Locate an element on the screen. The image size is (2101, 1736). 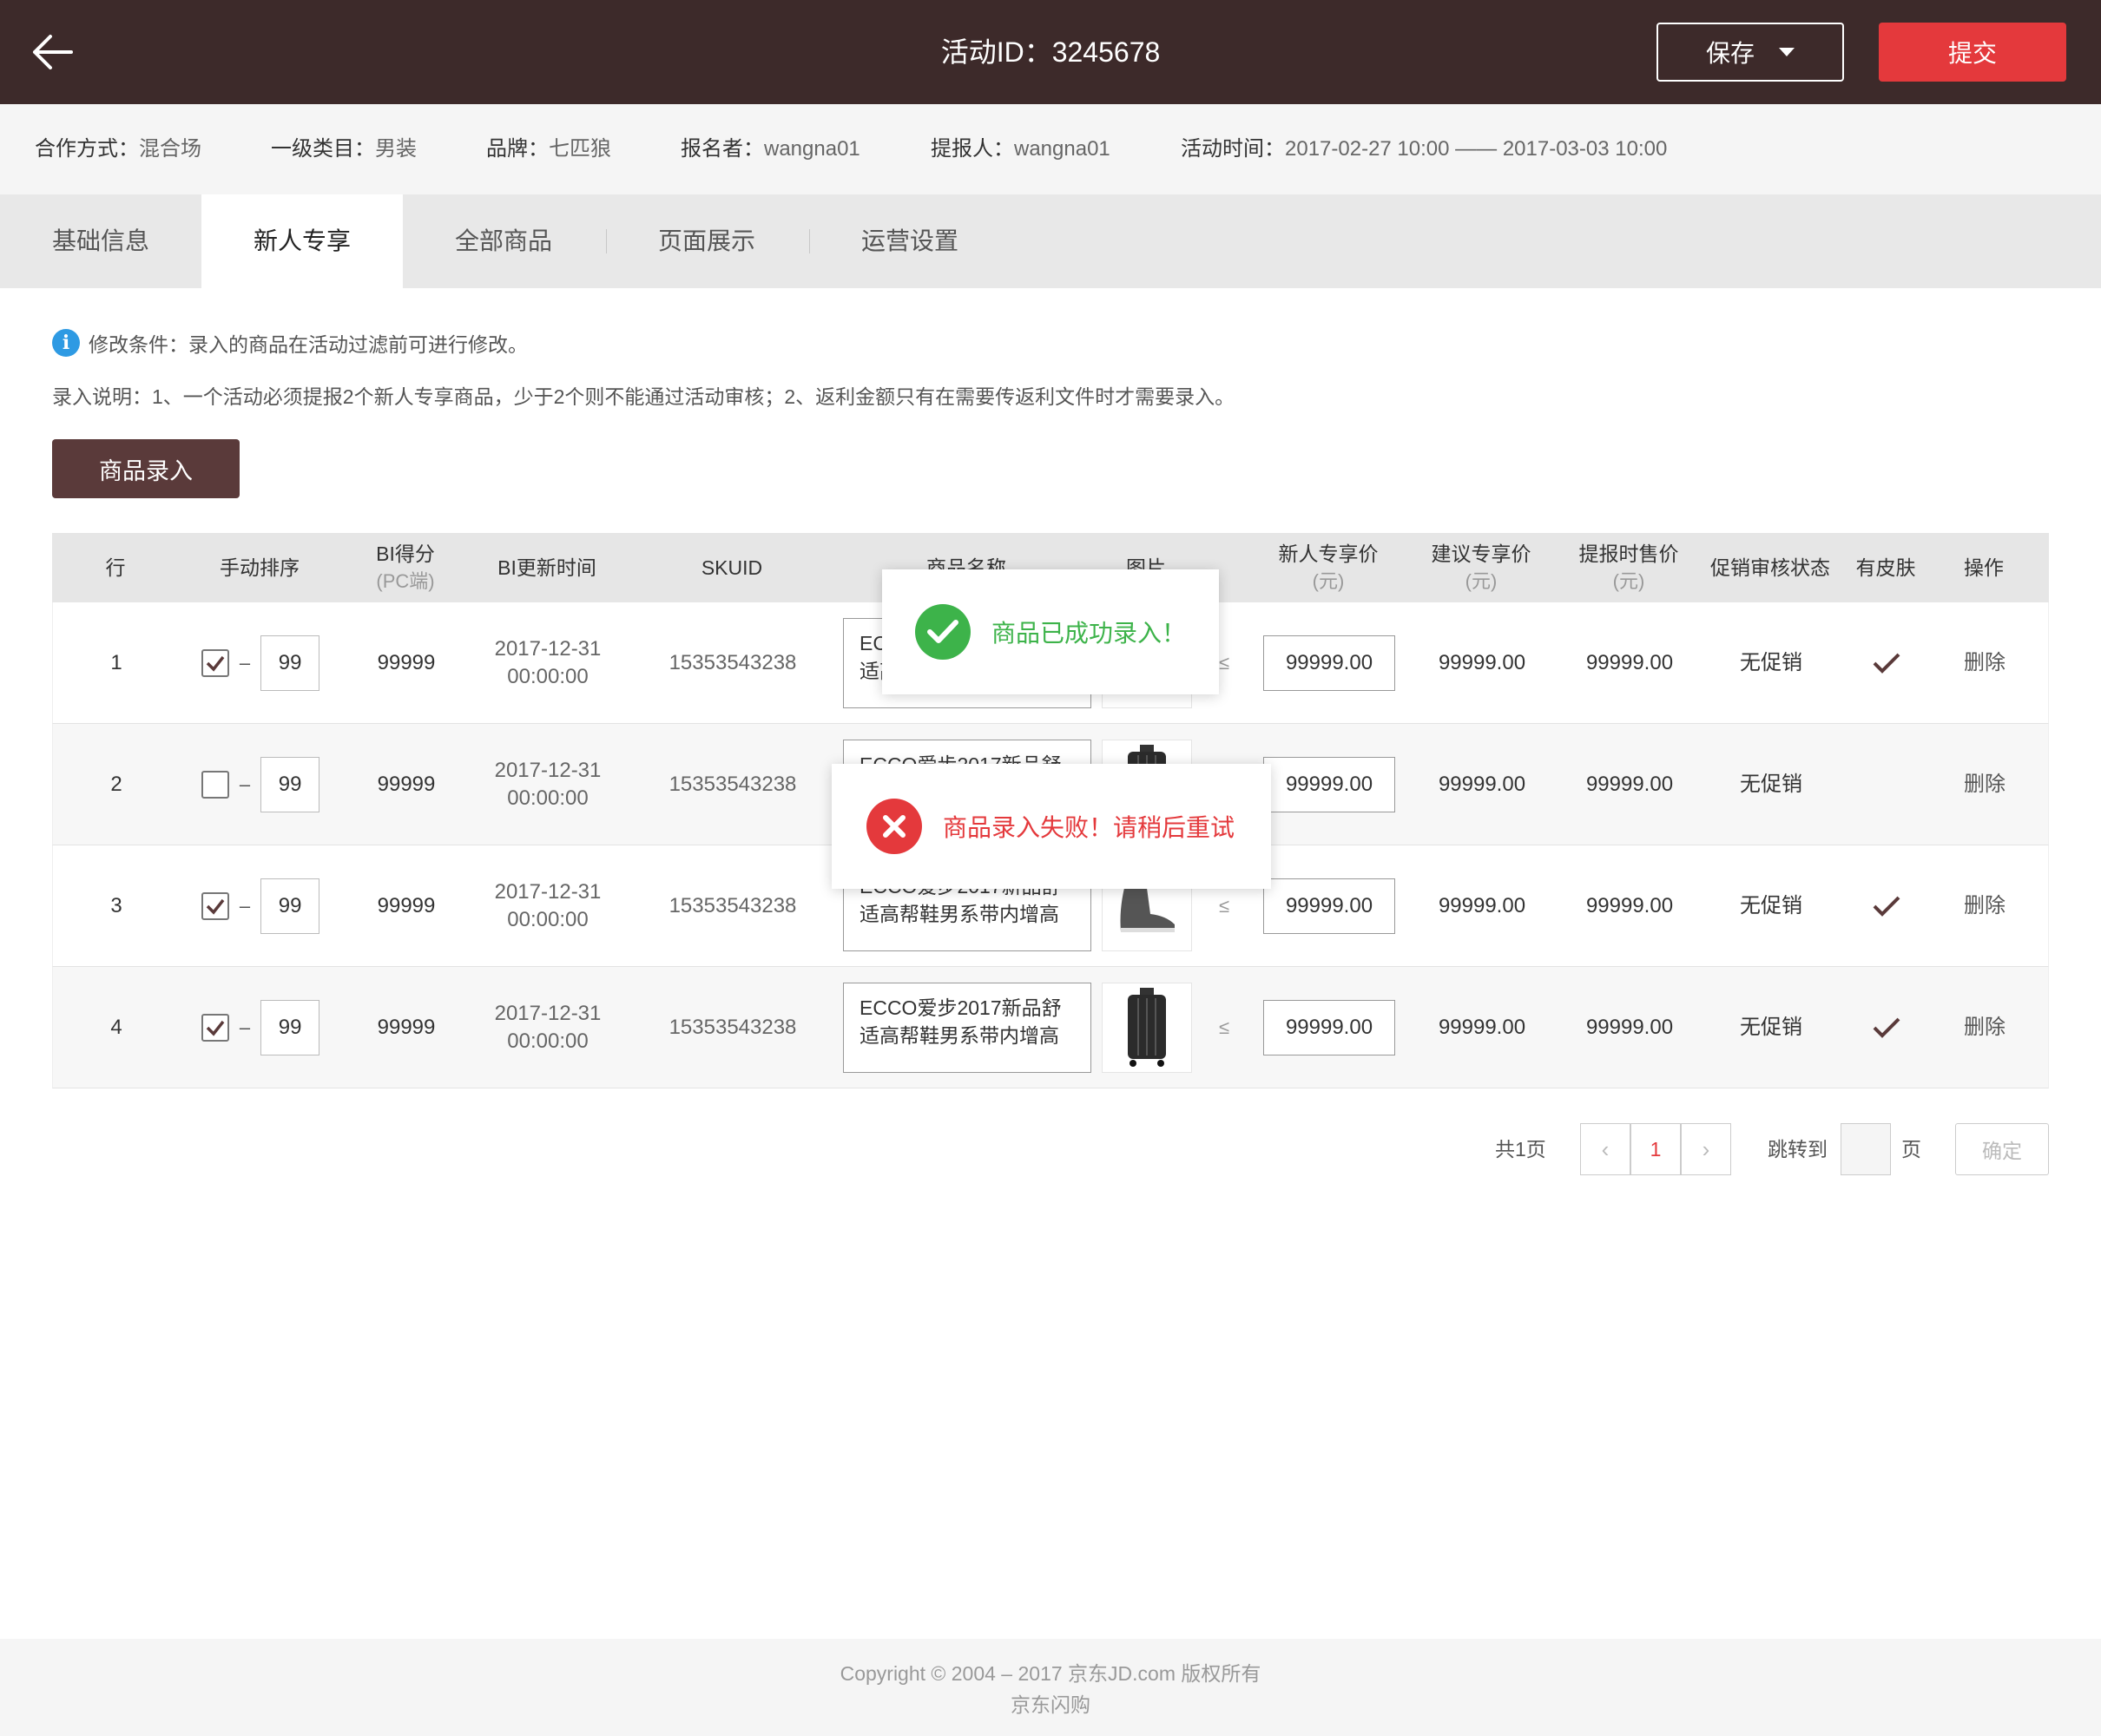
success-toast: 商品已成功录入！ is located at coordinates (1050, 631).